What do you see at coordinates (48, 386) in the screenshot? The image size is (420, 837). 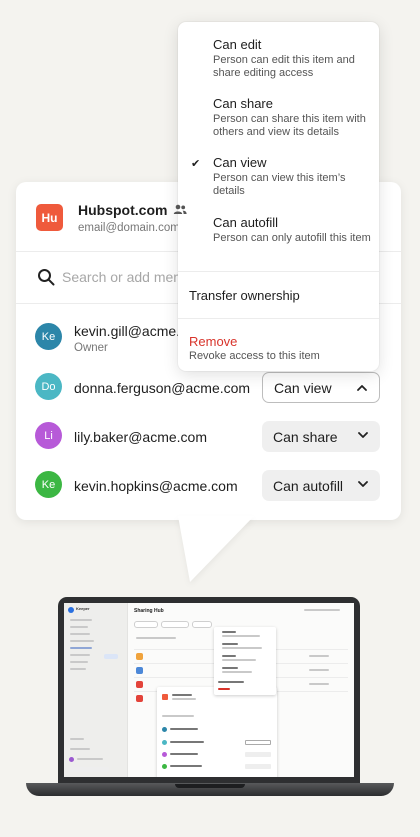 I see `avatar: Do` at bounding box center [48, 386].